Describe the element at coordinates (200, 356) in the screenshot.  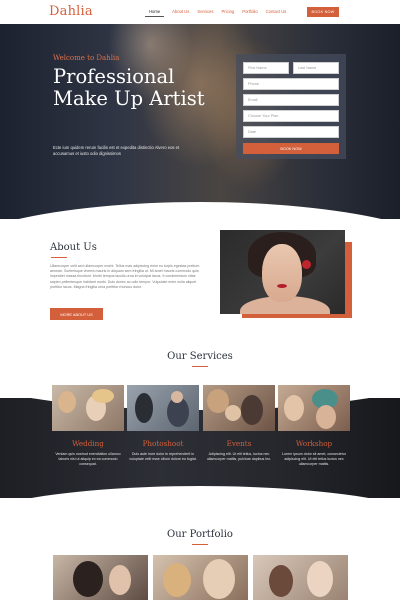
I see `services-heading: Our Services` at that location.